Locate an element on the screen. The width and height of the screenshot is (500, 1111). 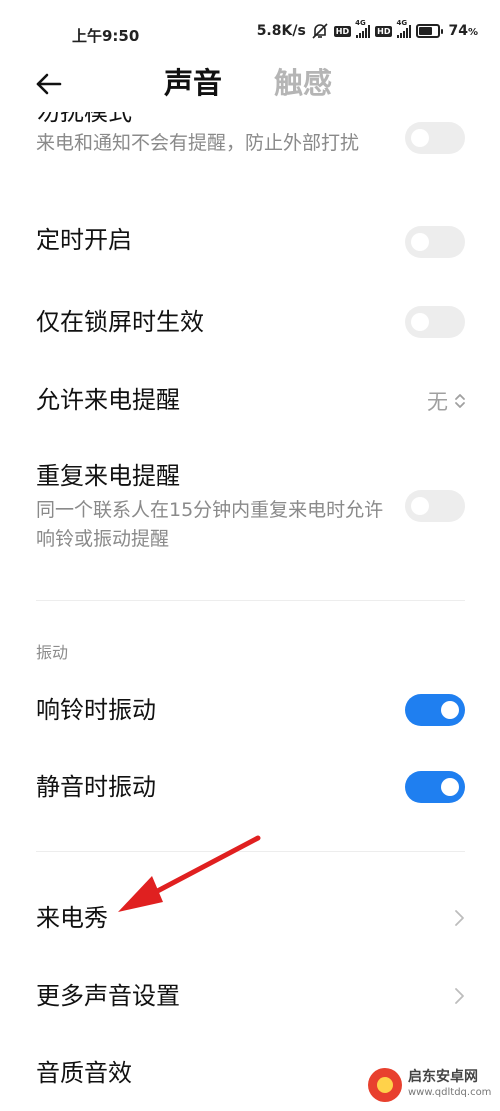
dnd-title: 勿扰模式 is located at coordinates (84, 119).